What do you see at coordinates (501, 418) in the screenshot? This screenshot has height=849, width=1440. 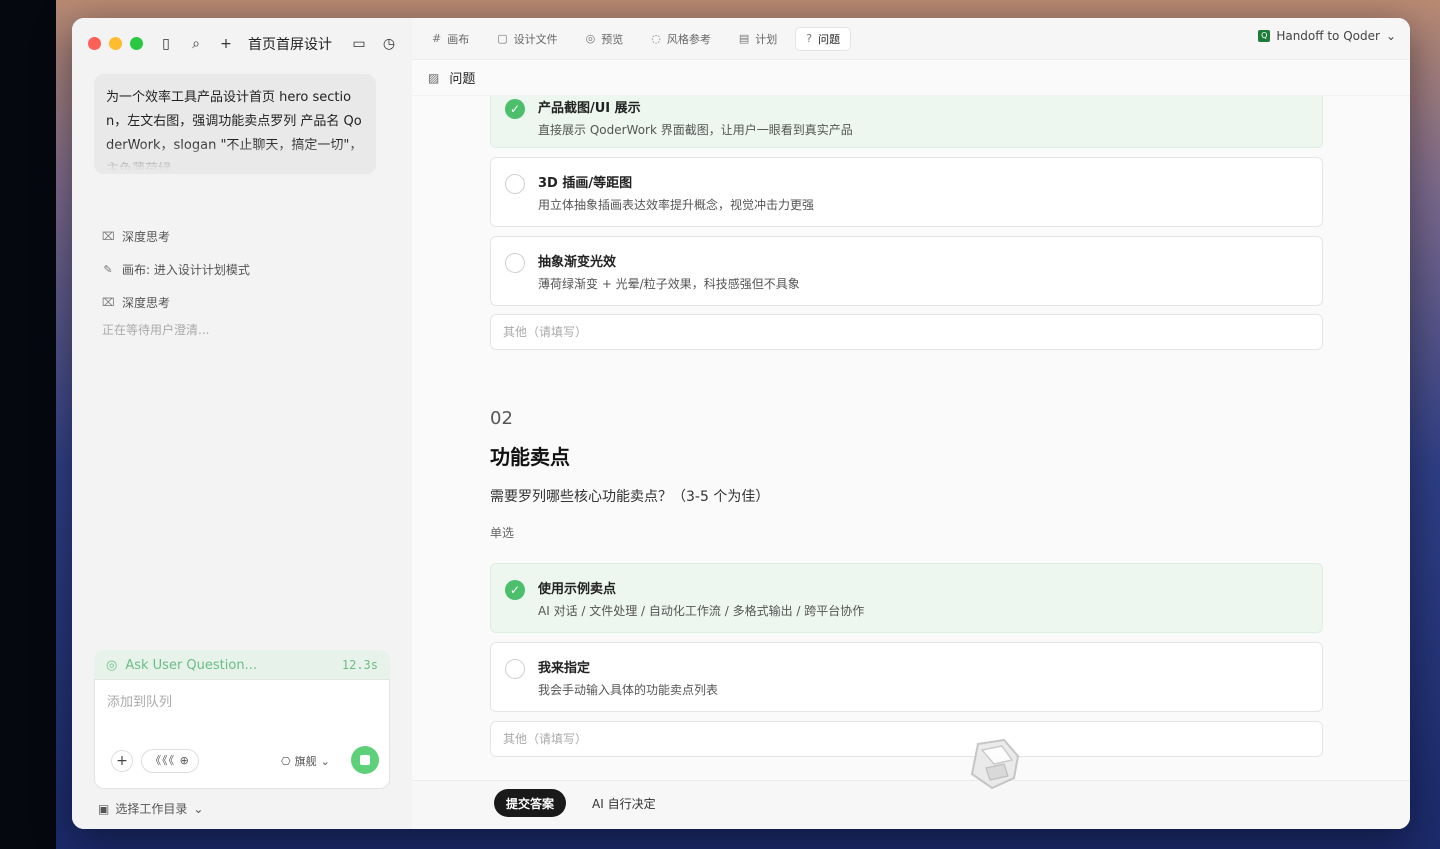 I see `question-number: 02` at bounding box center [501, 418].